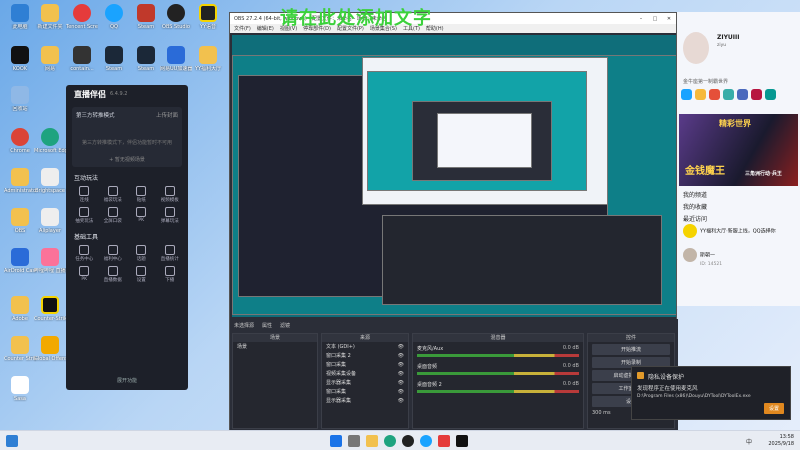  What do you see at coordinates (20, 181) in the screenshot?
I see `desktop-icon-administrator: Administrator` at bounding box center [20, 181].